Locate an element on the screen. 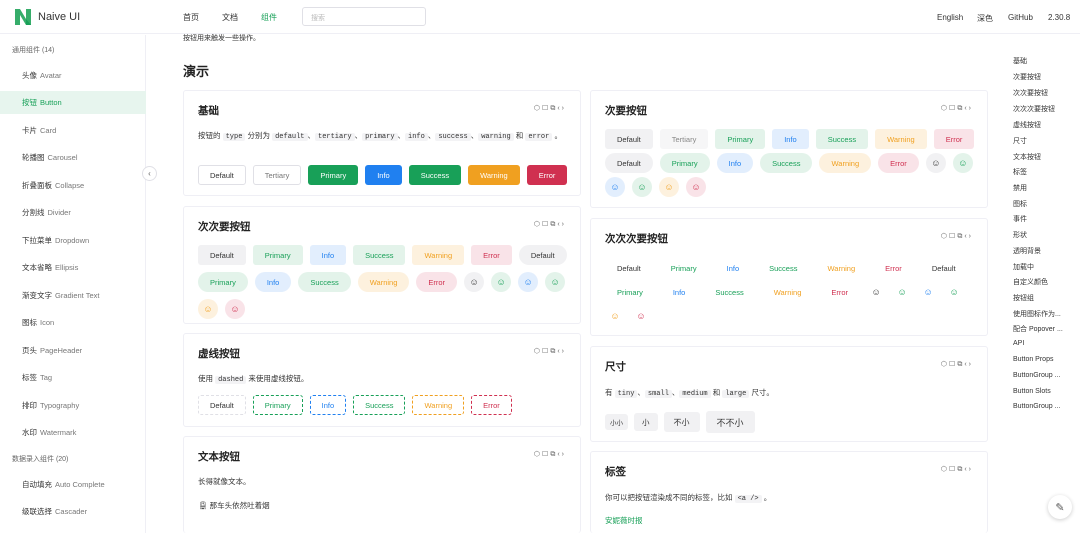 Image resolution: width=1080 pixels, height=533 pixels. info-dashed-button: Info is located at coordinates (328, 405).